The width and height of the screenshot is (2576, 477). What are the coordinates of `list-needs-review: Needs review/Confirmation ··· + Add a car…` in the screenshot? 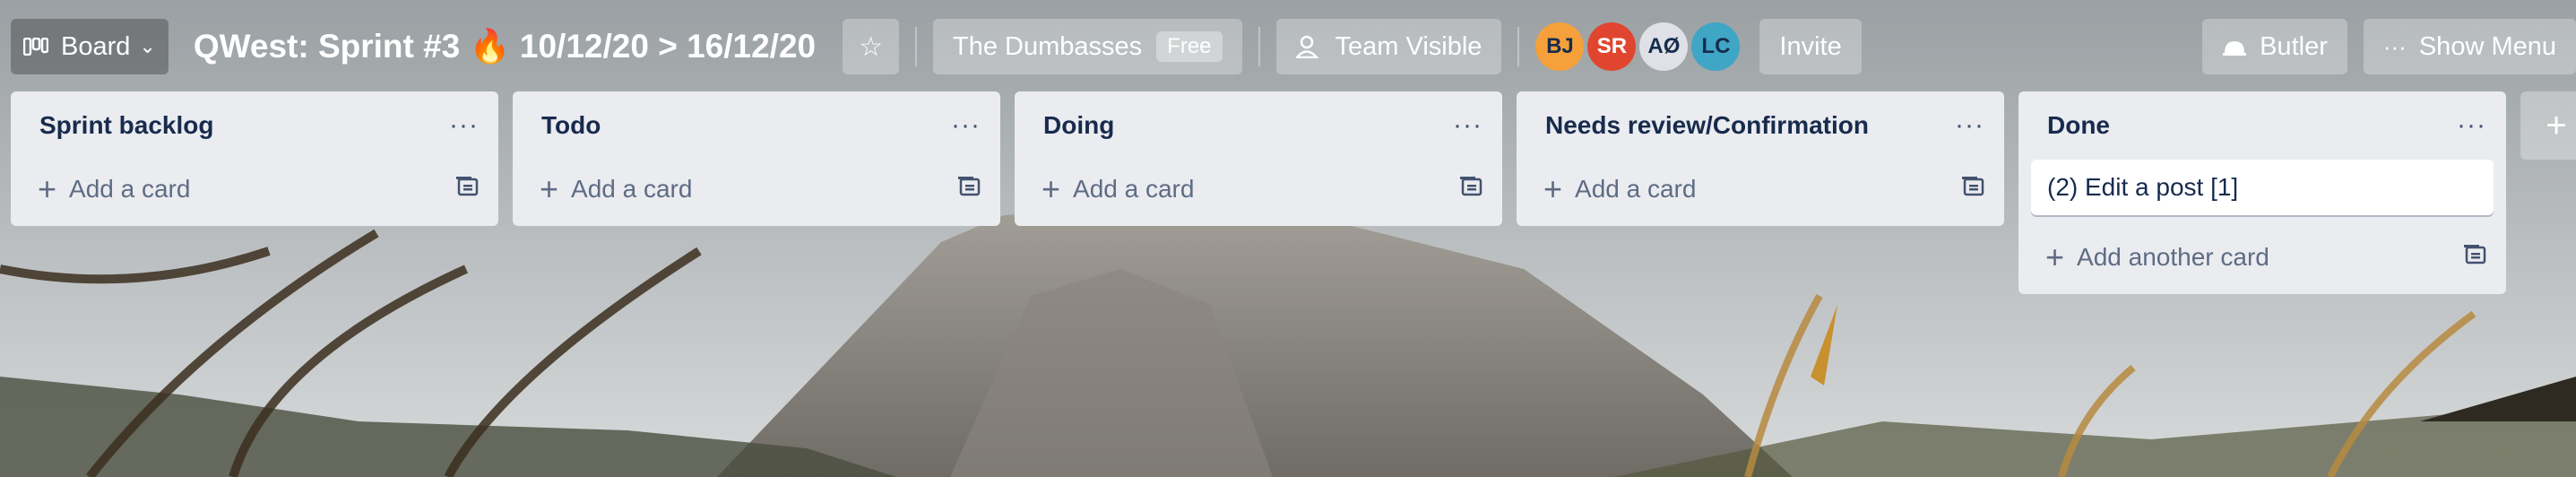 It's located at (1760, 158).